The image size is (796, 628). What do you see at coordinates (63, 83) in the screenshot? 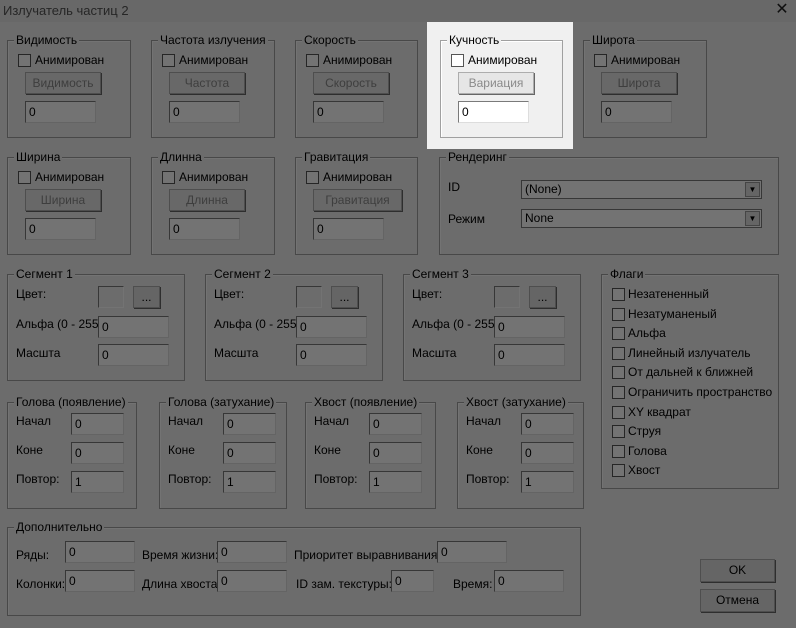
I see `param-button: Видимость` at bounding box center [63, 83].